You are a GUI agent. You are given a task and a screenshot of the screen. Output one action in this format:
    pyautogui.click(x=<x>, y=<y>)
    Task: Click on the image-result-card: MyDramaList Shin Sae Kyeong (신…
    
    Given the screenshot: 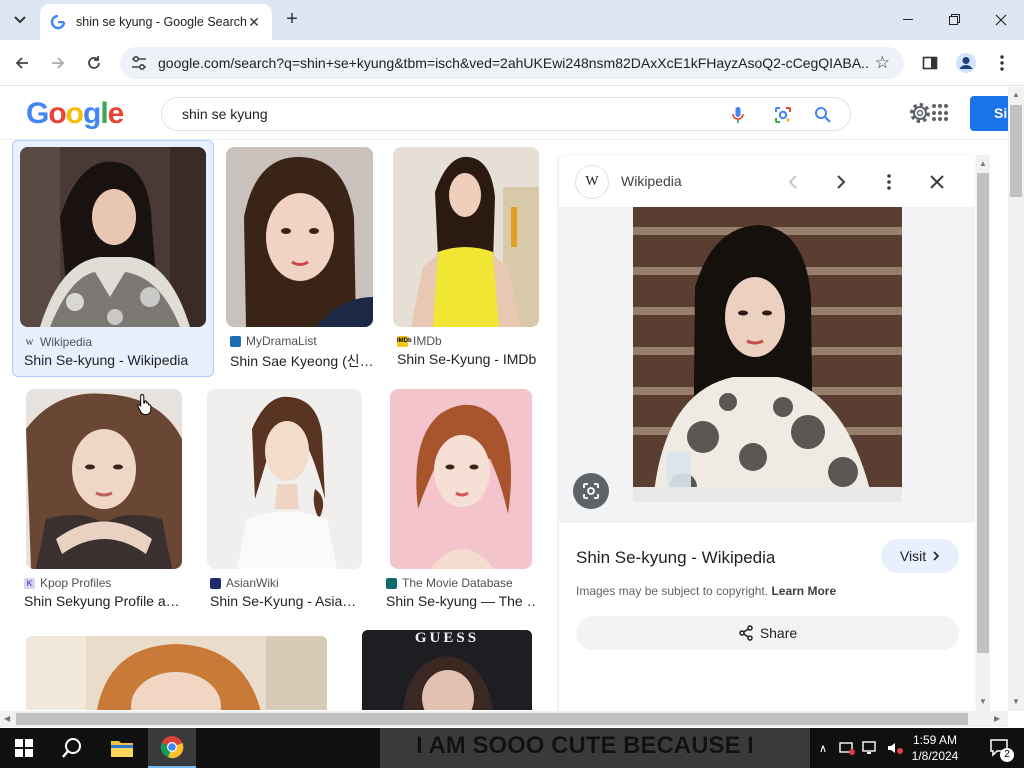 What is the action you would take?
    pyautogui.click(x=300, y=260)
    